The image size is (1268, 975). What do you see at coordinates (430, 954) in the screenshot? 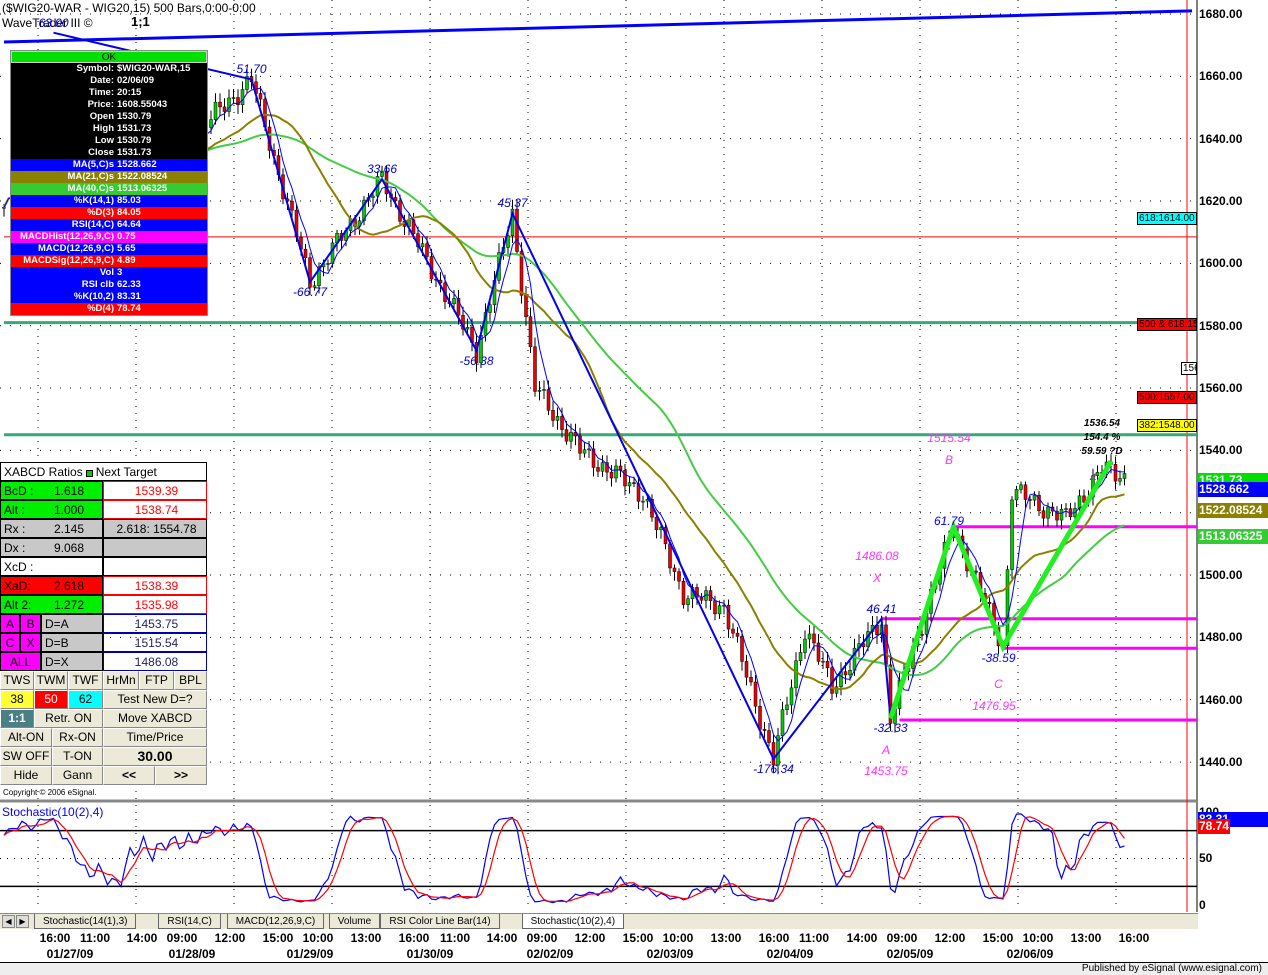
I see `date-label: 01/30/09` at bounding box center [430, 954].